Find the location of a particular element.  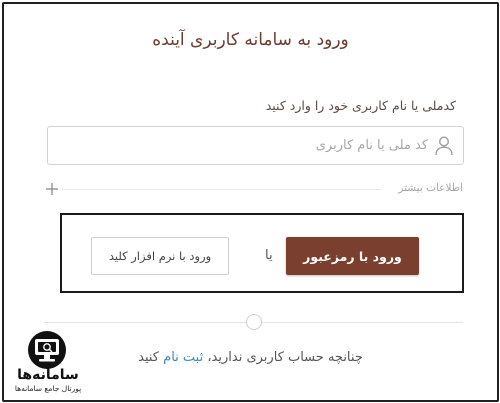

more-info-toggle: اطلاعات بیشتر is located at coordinates (253, 189).